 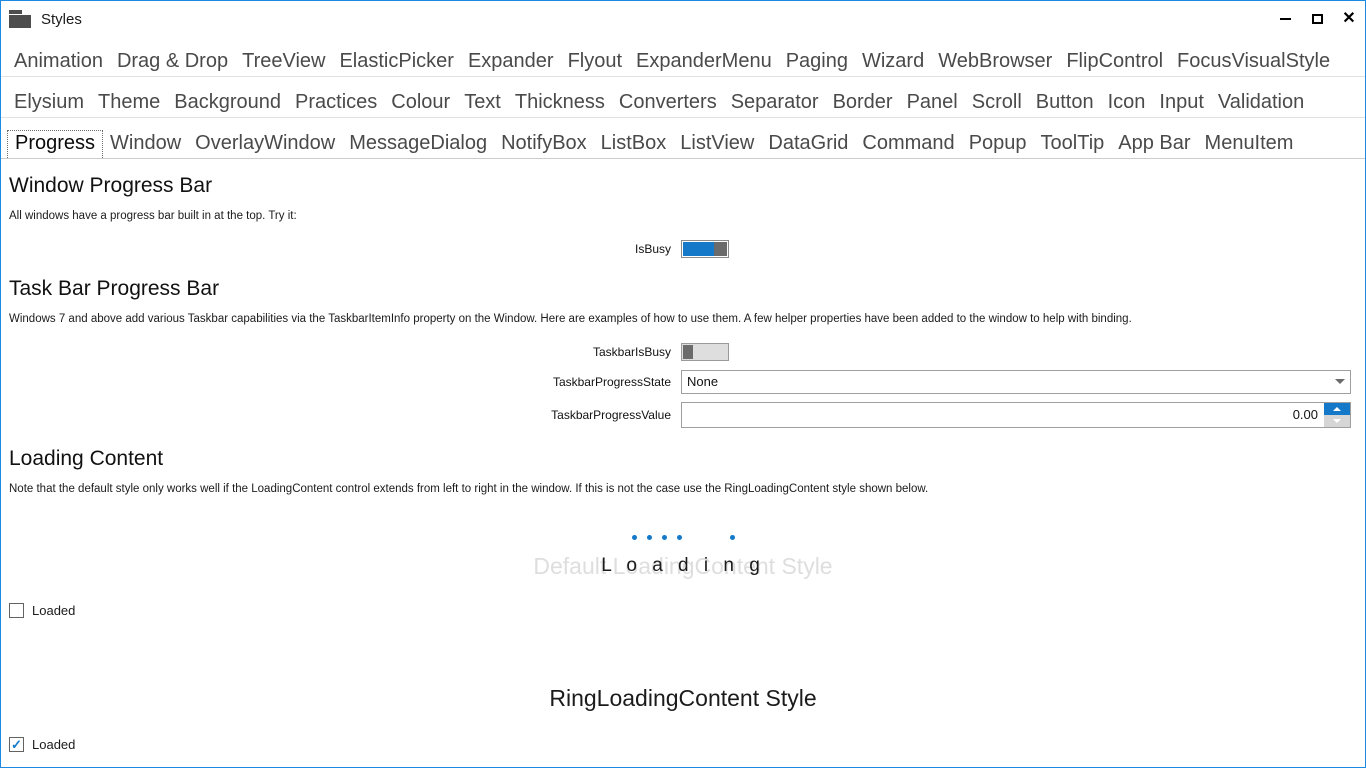 I want to click on taskbar-progress-state-row: TaskbarProgressState None, so click(x=683, y=381).